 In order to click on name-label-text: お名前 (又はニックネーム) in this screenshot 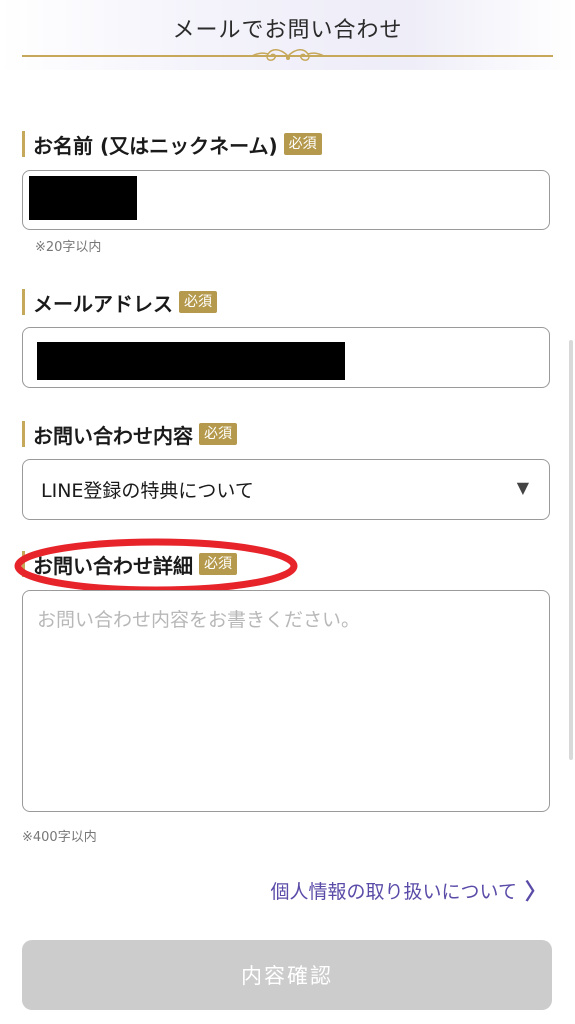, I will do `click(155, 145)`.